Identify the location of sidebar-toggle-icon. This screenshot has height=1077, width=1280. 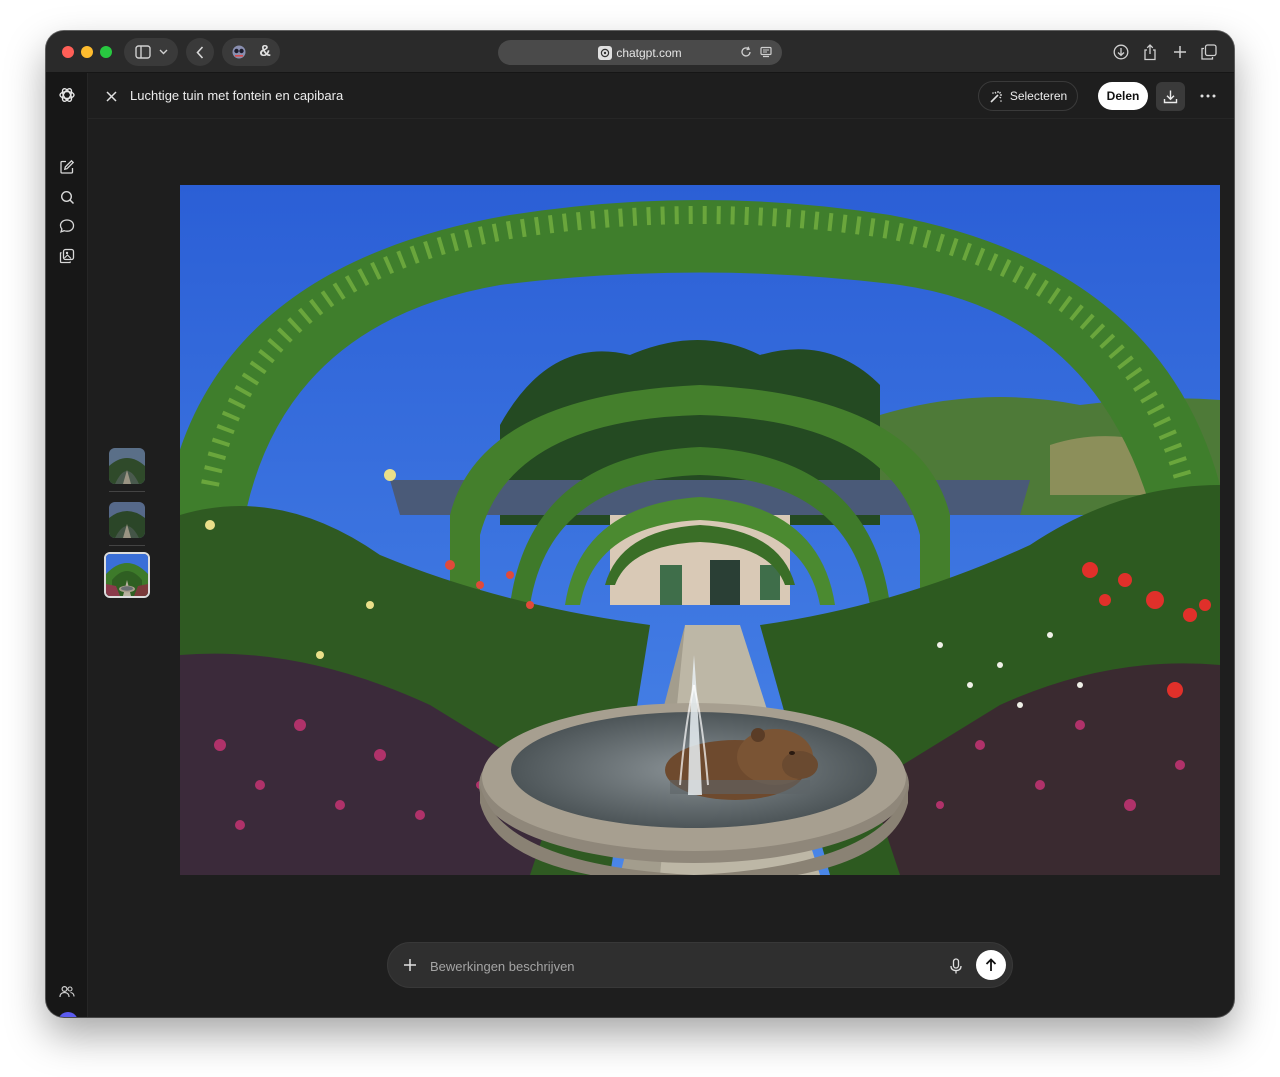
(142, 52).